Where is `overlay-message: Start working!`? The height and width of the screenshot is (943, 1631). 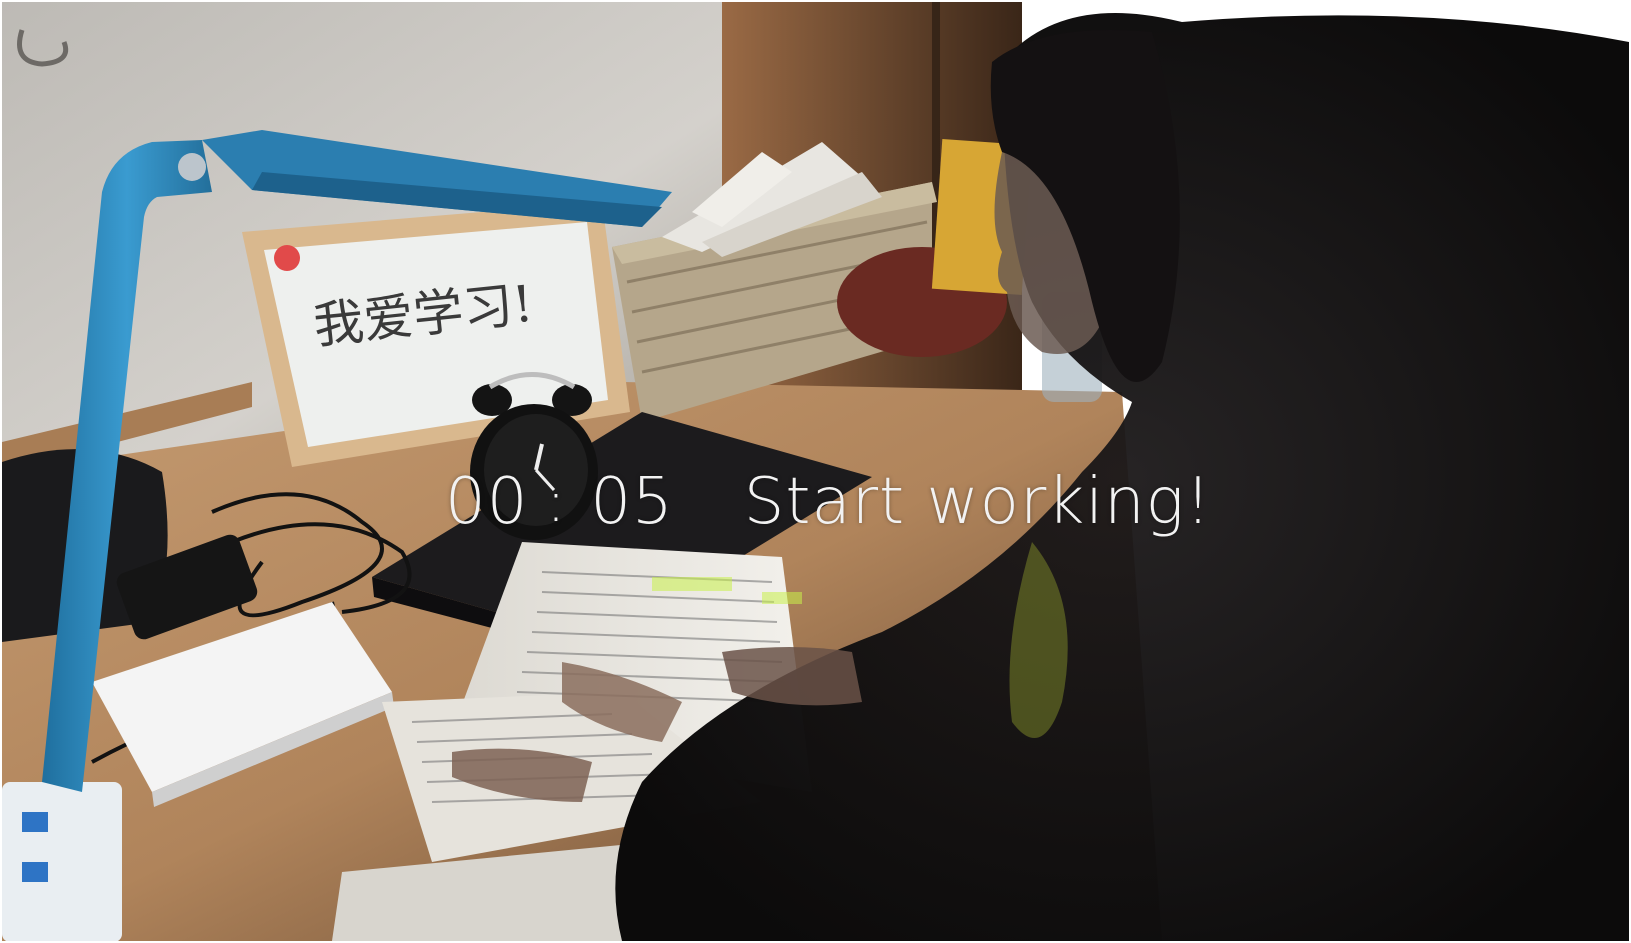 overlay-message: Start working! is located at coordinates (977, 502).